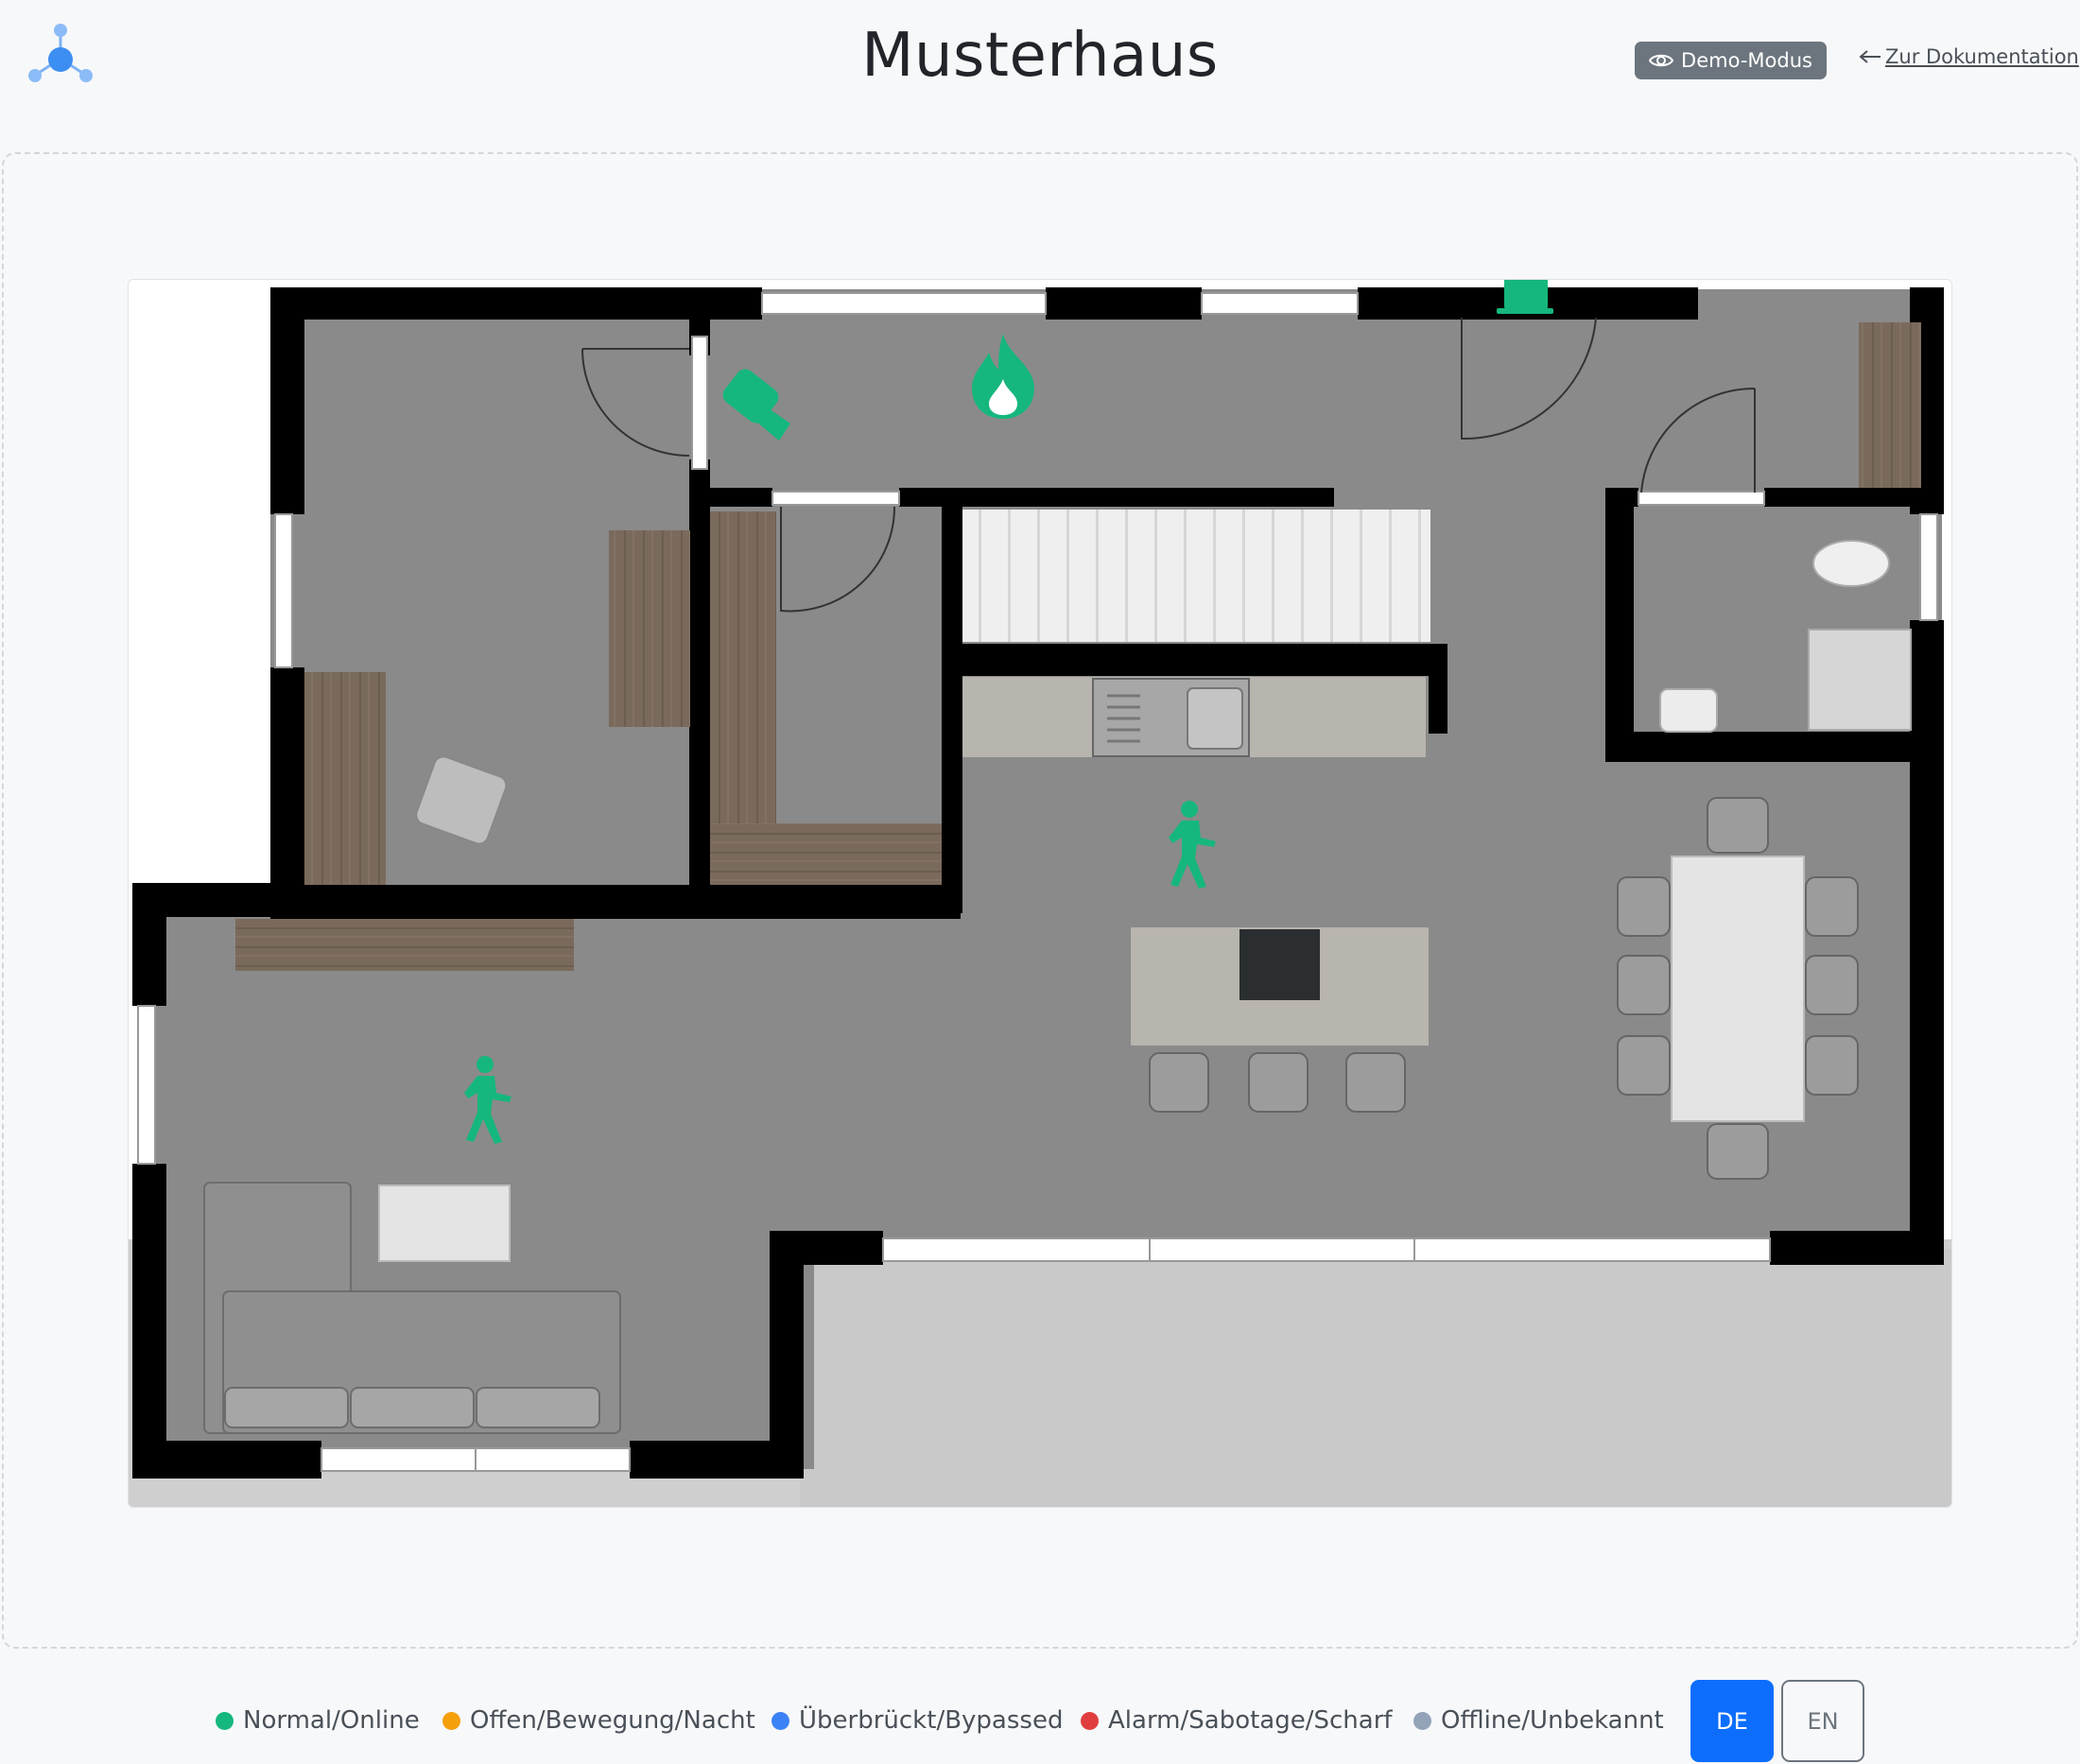 The width and height of the screenshot is (2080, 1764). I want to click on legend-item-offline: Offline/Unbekannt, so click(1538, 1720).